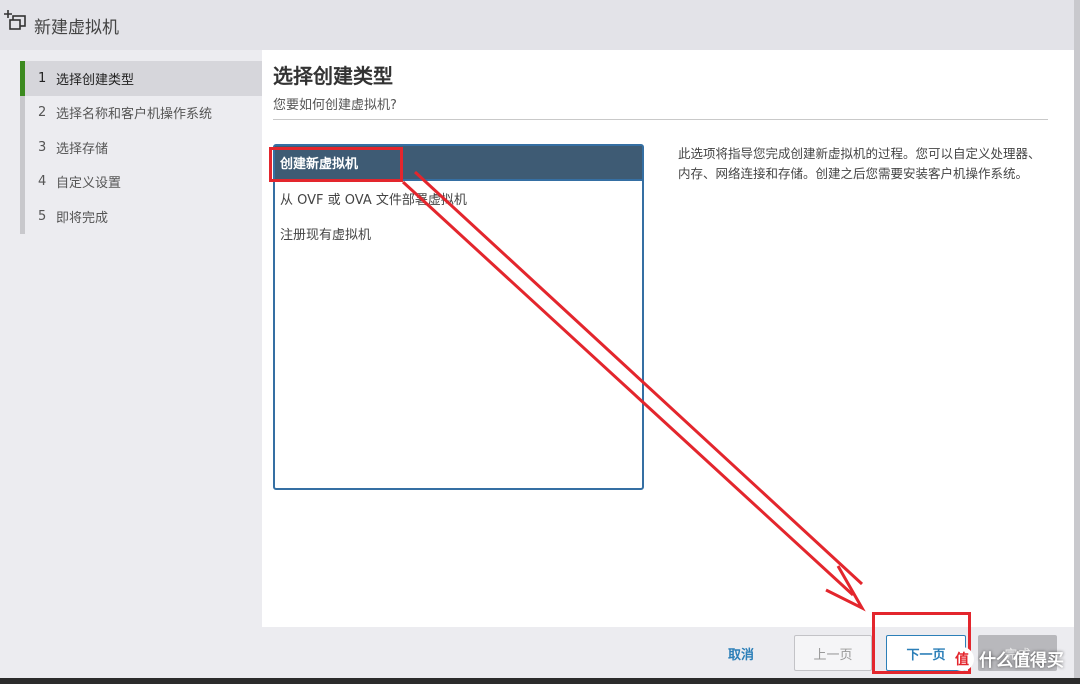 The image size is (1080, 684). I want to click on wizard-step-3: 3 选择存储, so click(141, 147).